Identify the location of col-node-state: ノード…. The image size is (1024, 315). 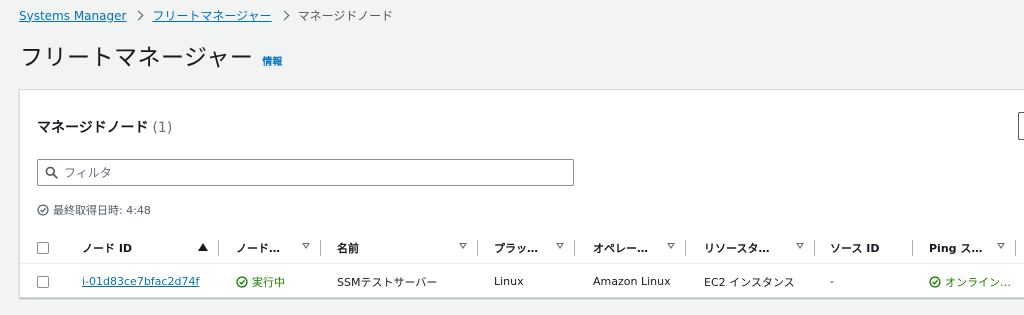
(278, 247).